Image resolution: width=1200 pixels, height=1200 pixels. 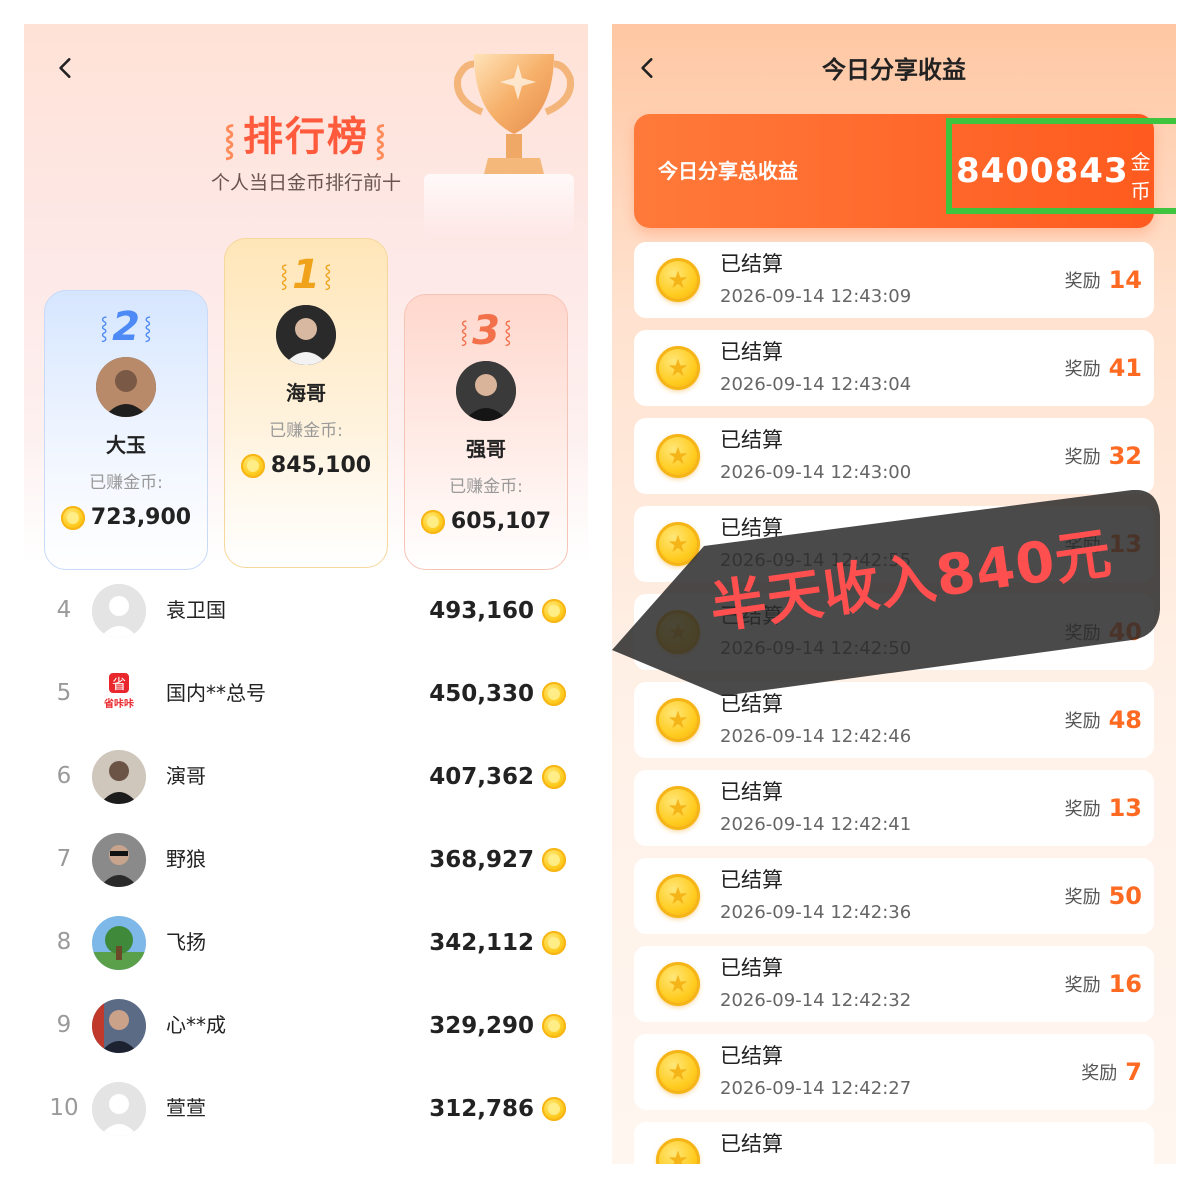 I want to click on total-value: 8400843 金币, so click(x=1055, y=171).